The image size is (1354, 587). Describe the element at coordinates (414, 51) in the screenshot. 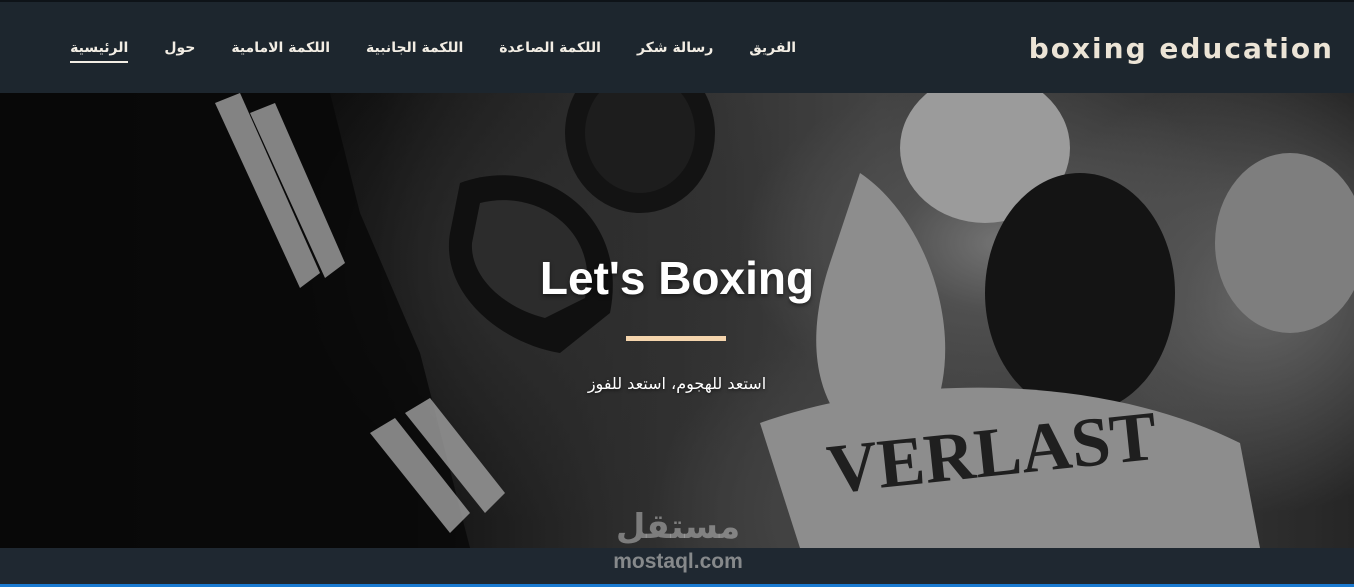

I see `nav-item-hook: اللكمة الجانبية` at that location.